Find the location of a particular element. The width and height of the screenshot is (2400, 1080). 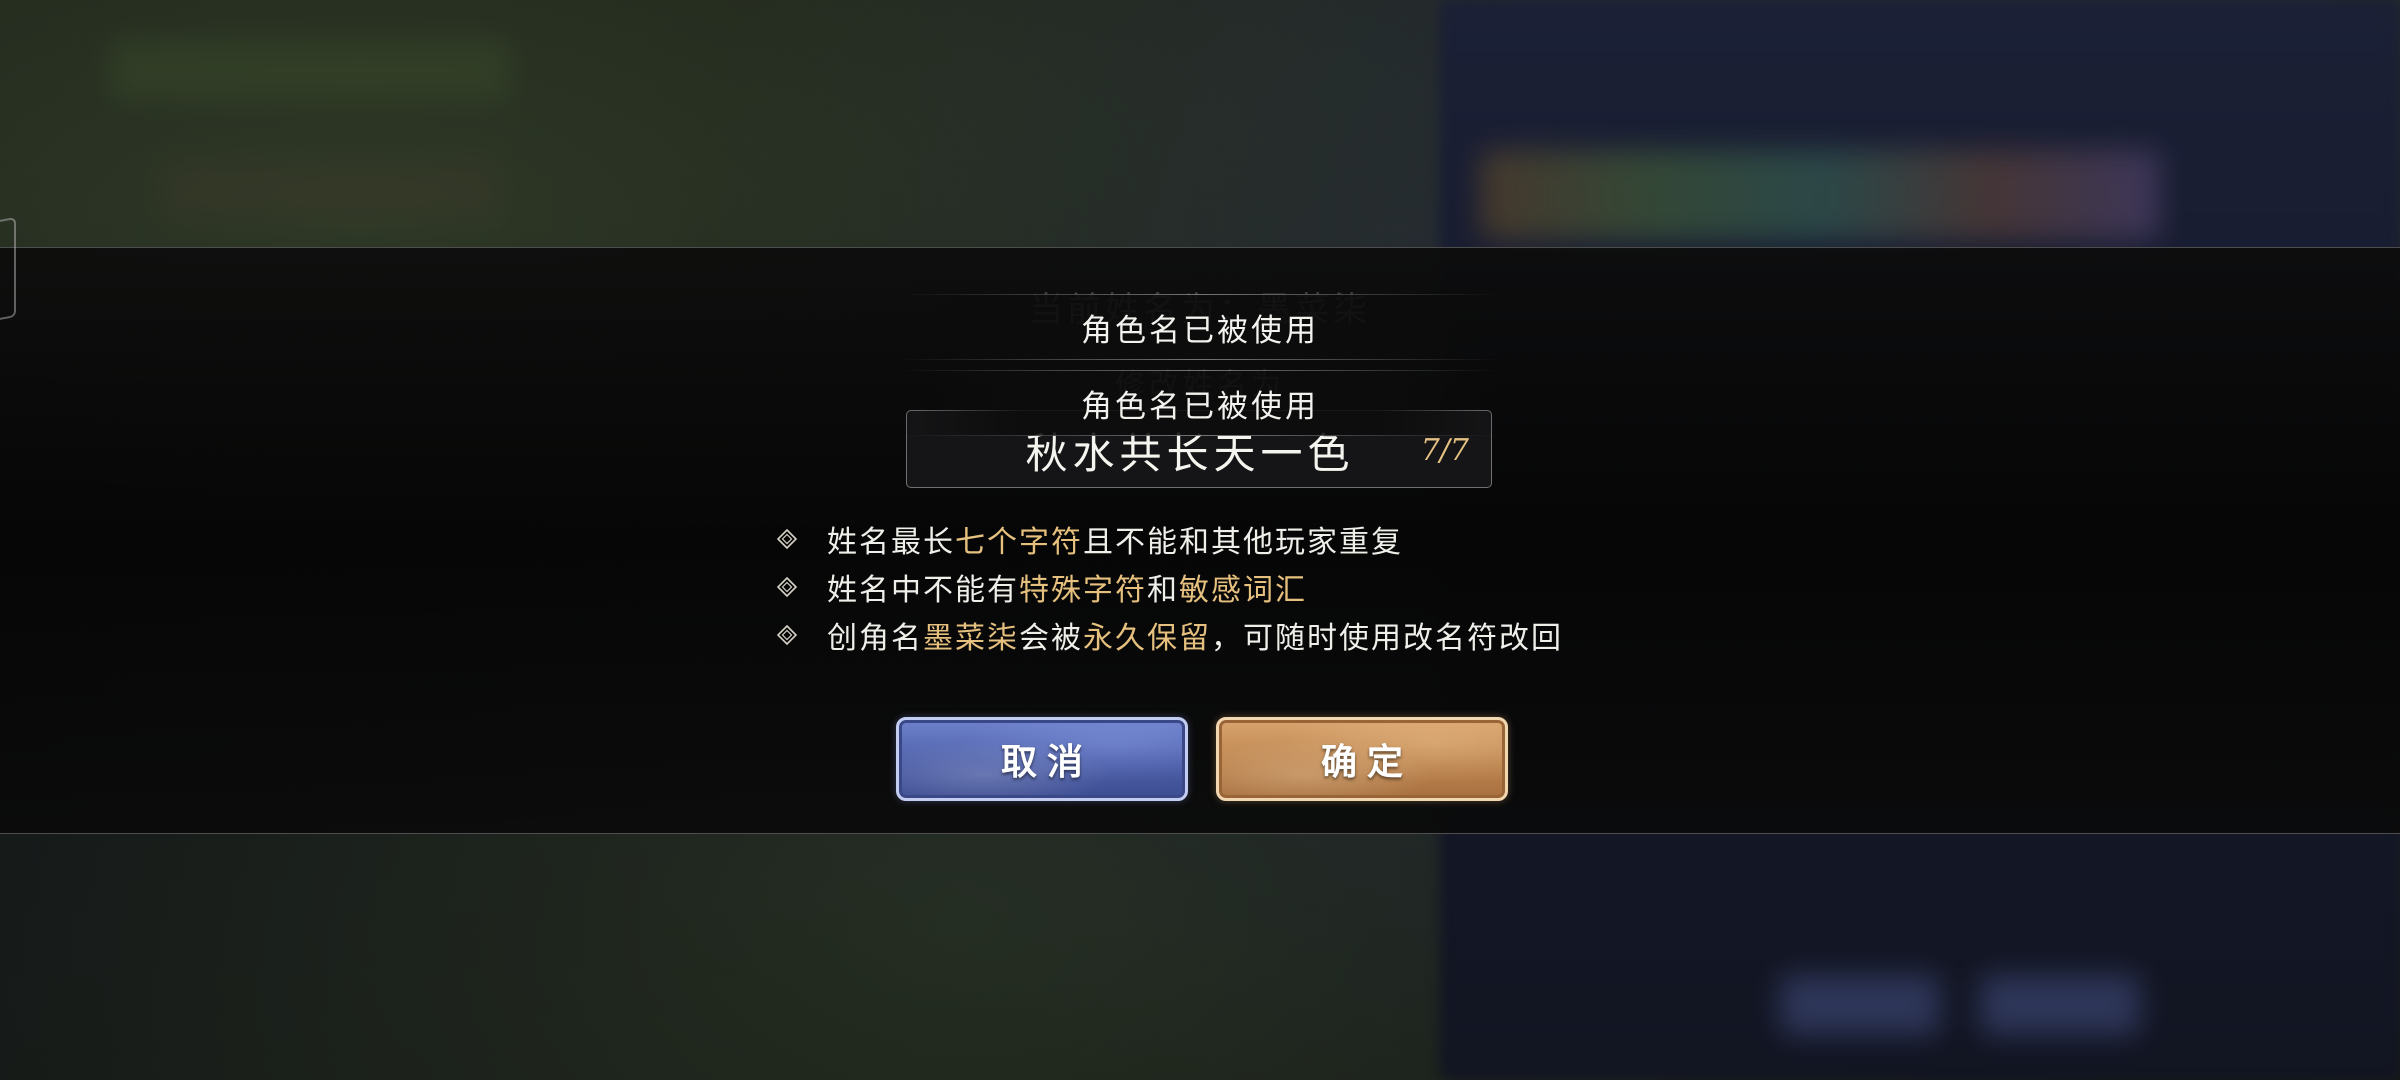

rule-text: 创角名 is located at coordinates (875, 638).